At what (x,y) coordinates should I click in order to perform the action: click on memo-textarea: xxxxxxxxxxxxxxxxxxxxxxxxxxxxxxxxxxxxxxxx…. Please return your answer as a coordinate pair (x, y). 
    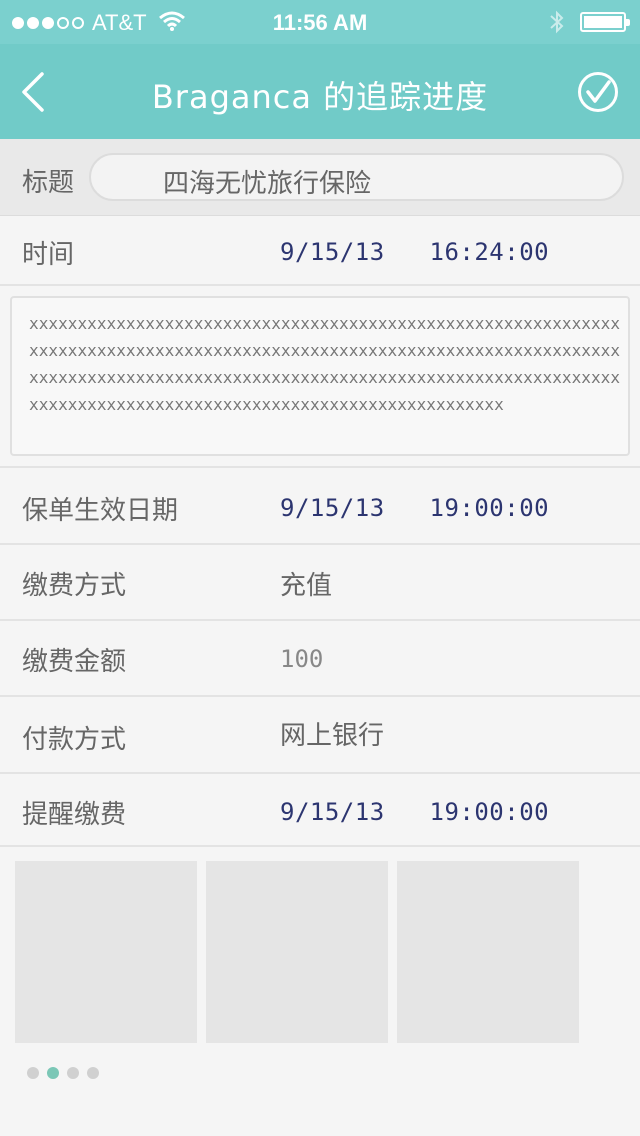
    Looking at the image, I should click on (320, 376).